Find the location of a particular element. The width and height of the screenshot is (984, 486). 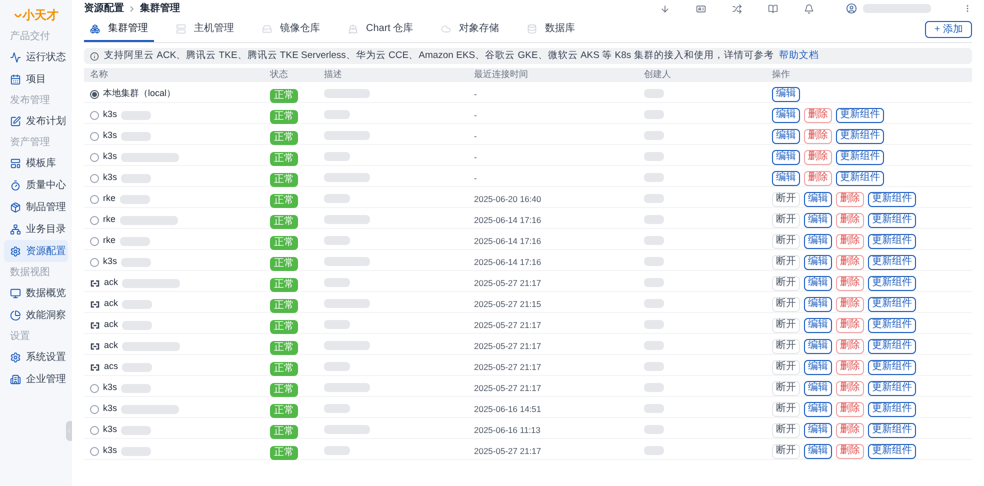

sidebar-item: 效能洞察 is located at coordinates (36, 315).